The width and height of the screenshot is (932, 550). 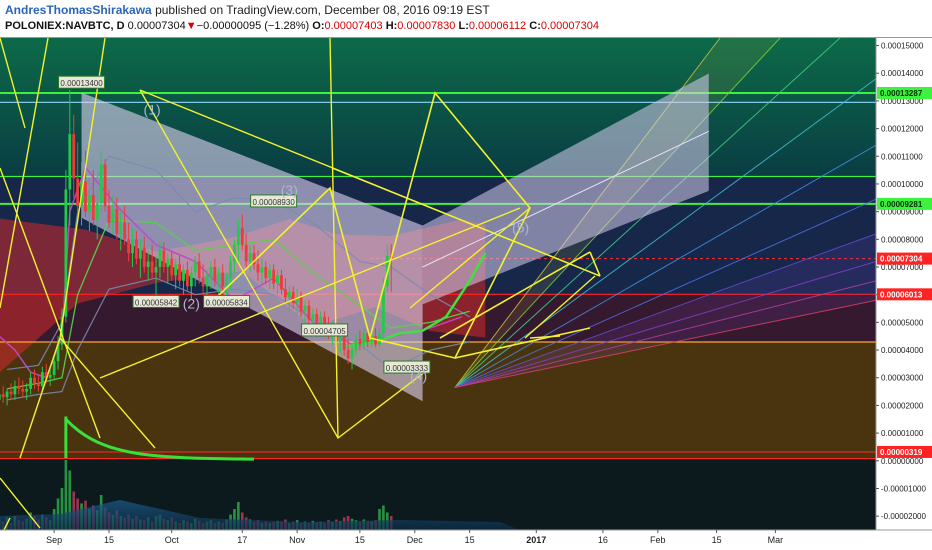 I want to click on time-tick-label: 17, so click(x=242, y=540).